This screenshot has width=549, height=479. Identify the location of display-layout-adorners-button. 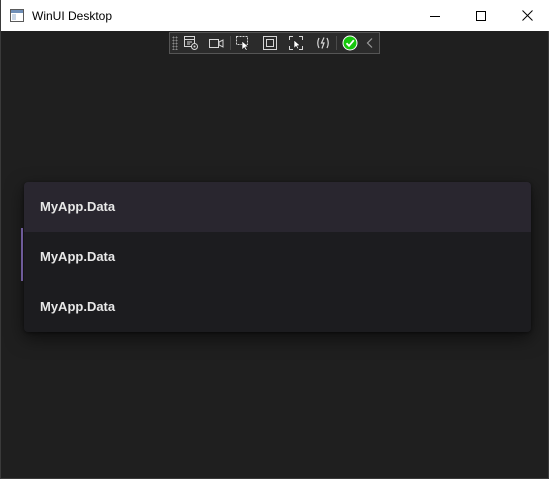
(270, 43).